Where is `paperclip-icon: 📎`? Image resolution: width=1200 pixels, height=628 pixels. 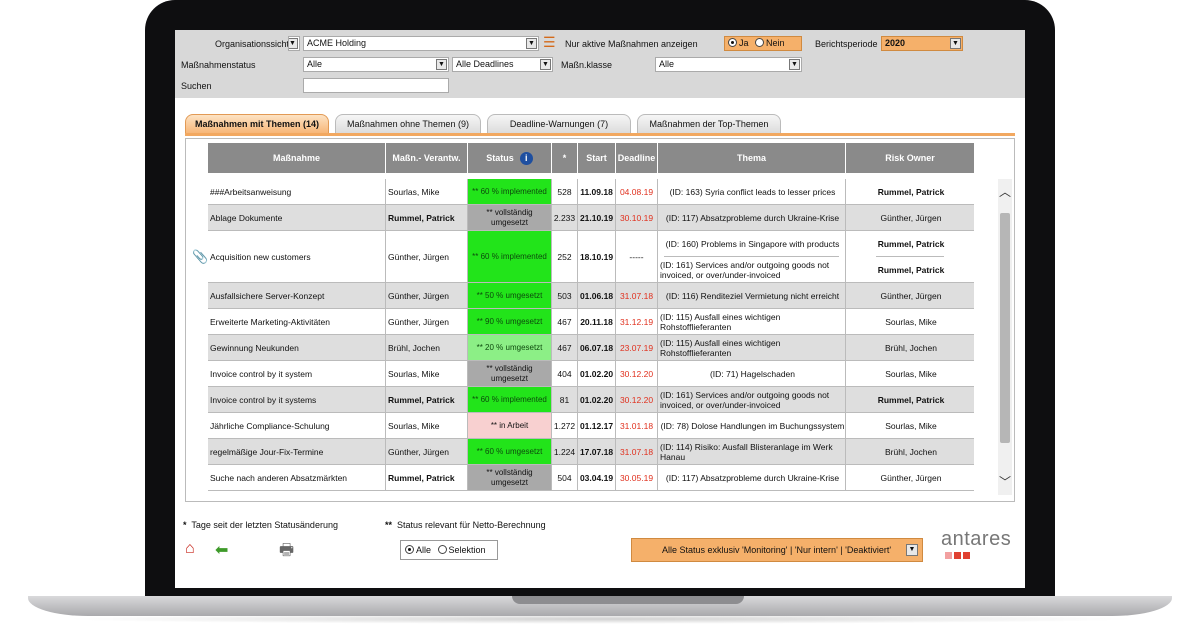 paperclip-icon: 📎 is located at coordinates (200, 257).